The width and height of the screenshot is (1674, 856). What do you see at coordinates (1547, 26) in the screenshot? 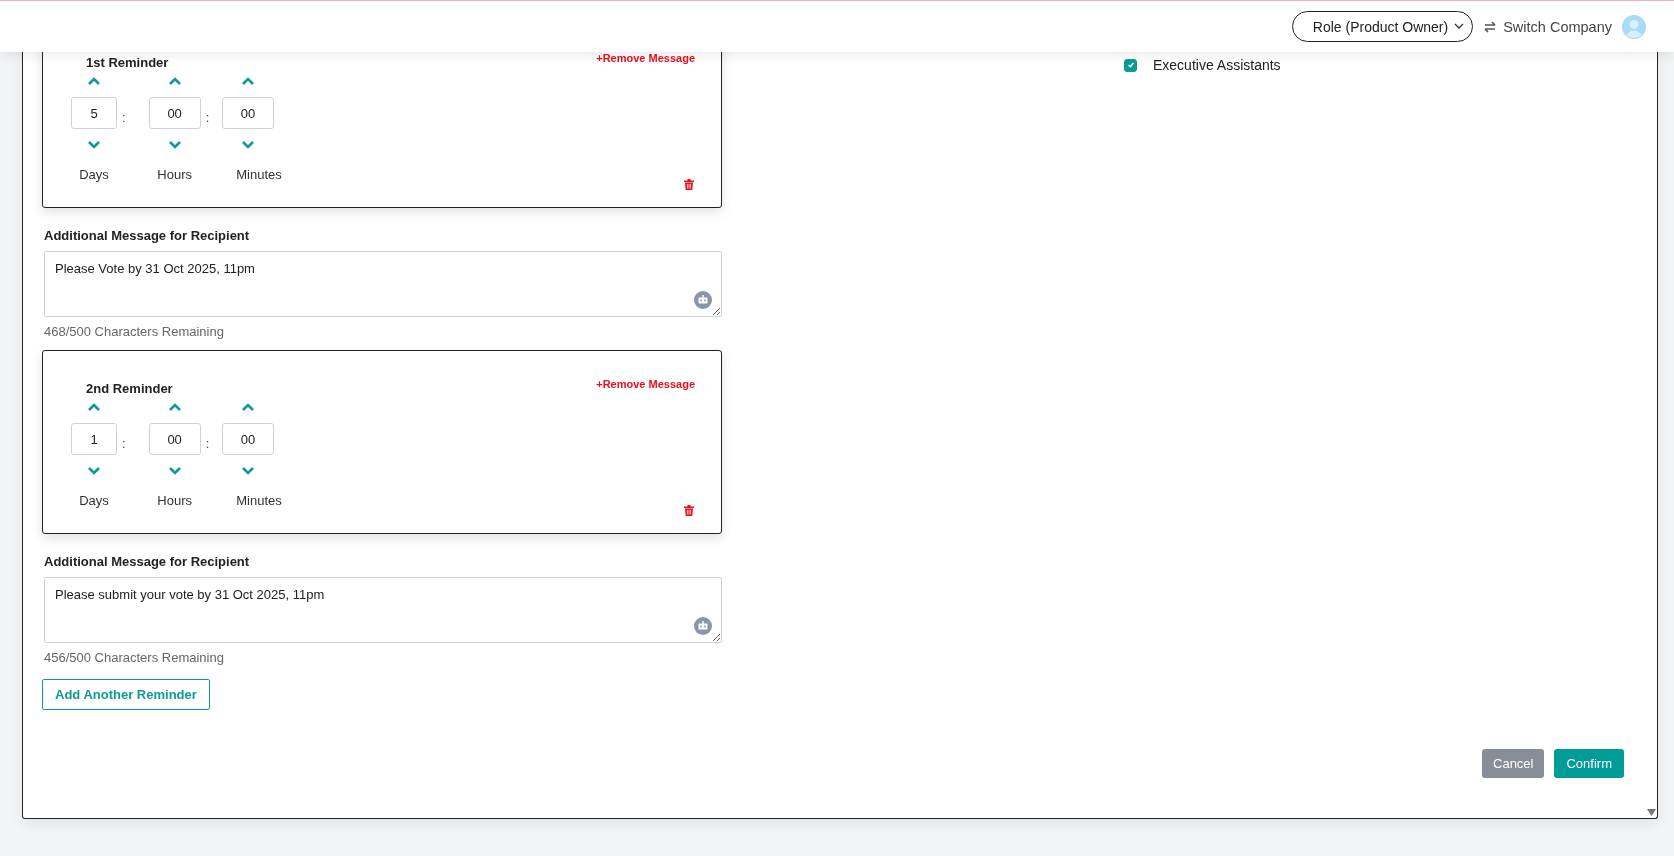
I see `switch-company-link: Switch Company` at bounding box center [1547, 26].